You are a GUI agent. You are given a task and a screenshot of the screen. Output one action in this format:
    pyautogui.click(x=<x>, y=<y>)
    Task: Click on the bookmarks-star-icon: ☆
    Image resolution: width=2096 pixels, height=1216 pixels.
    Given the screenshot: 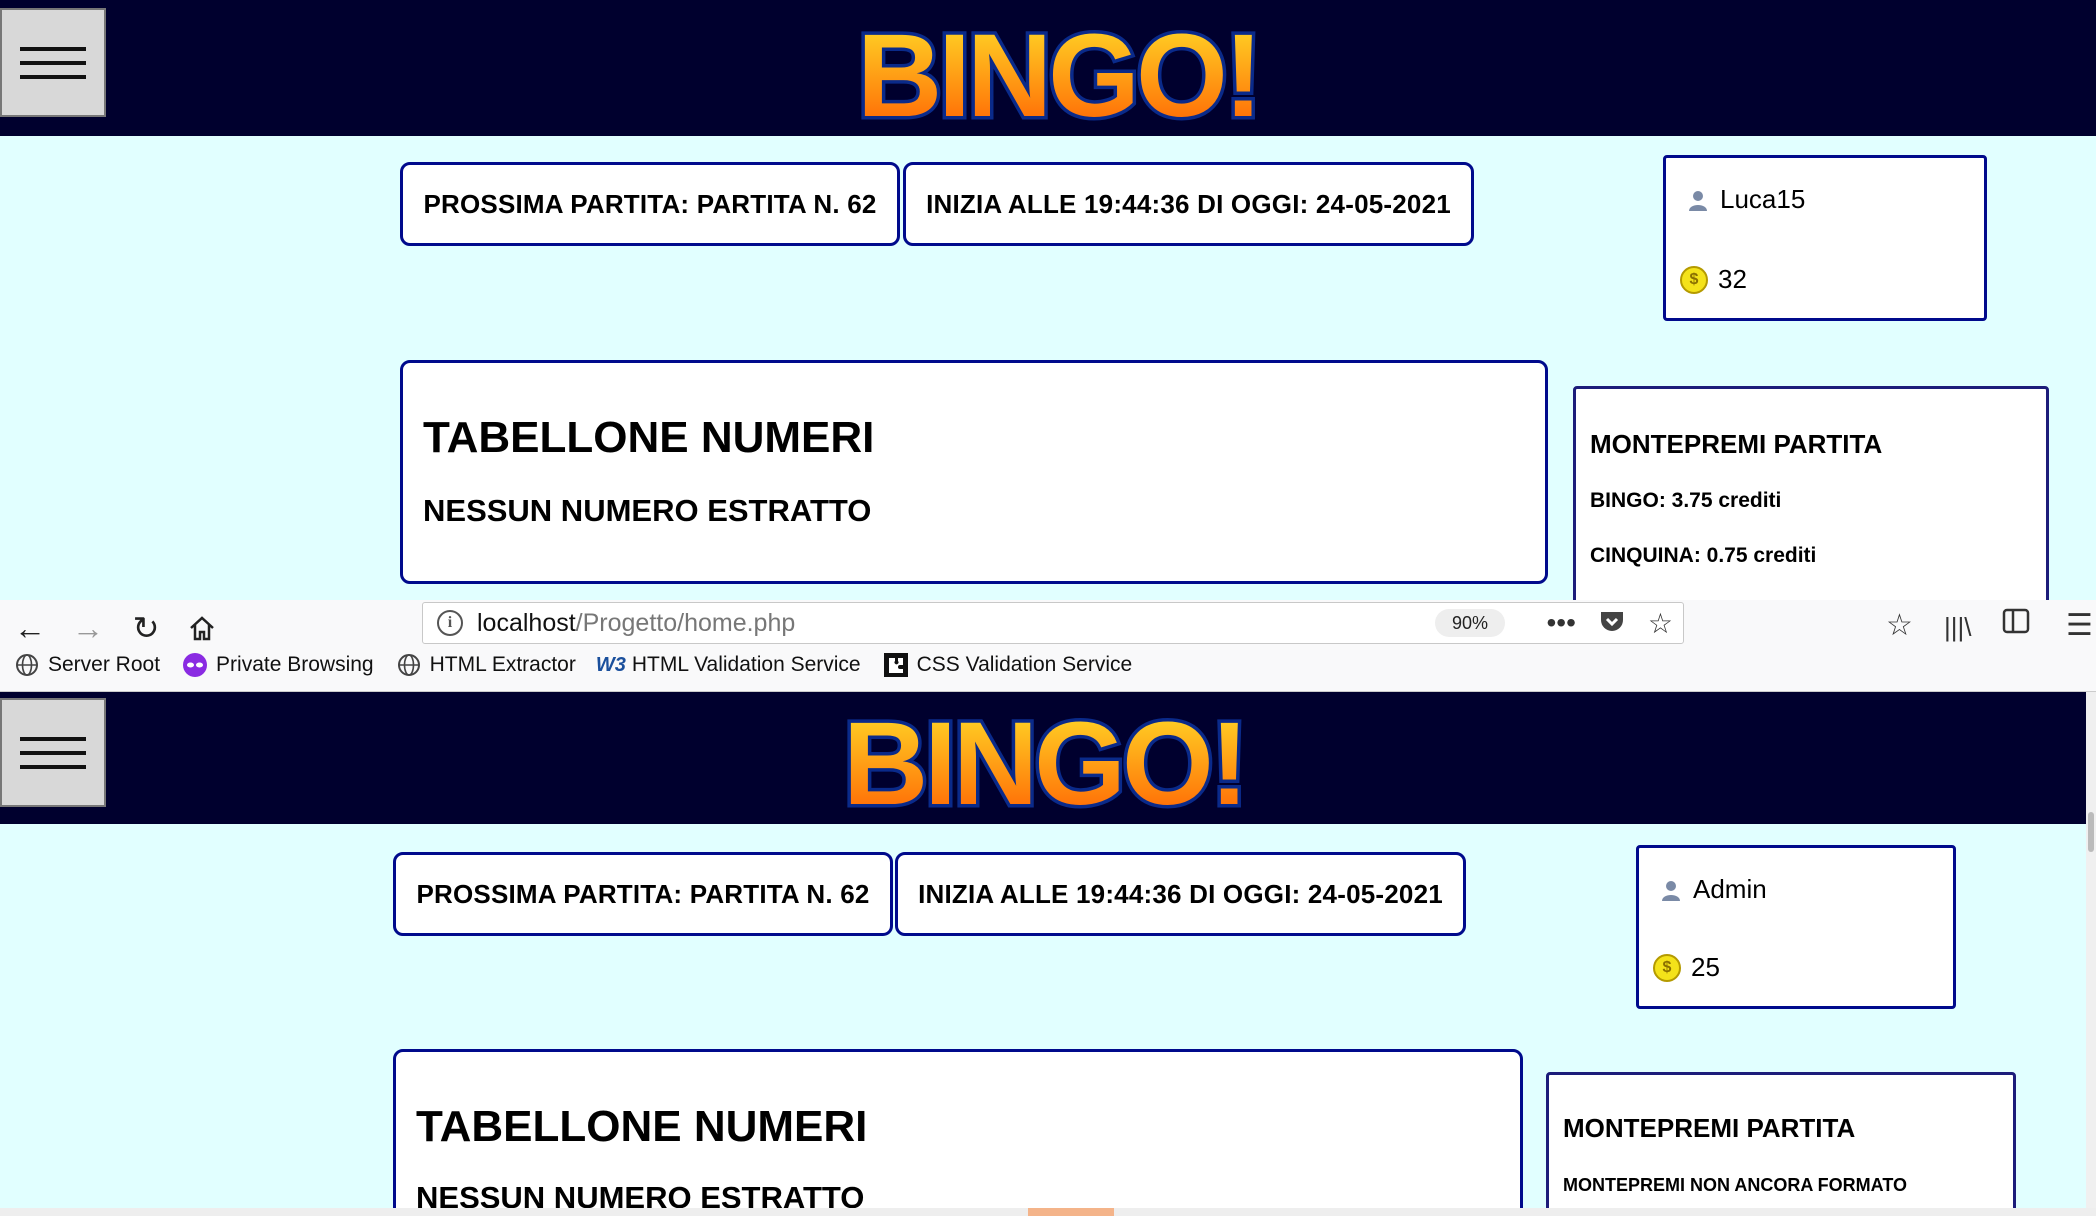 What is the action you would take?
    pyautogui.click(x=1899, y=625)
    